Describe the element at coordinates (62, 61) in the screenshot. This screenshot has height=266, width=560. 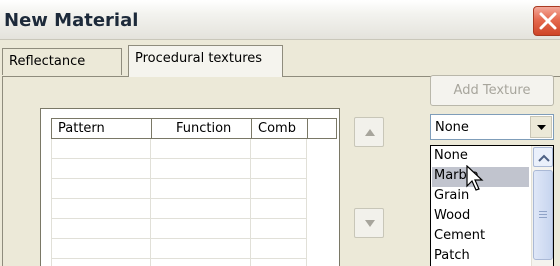
I see `tab-reflectance: Reflectance` at that location.